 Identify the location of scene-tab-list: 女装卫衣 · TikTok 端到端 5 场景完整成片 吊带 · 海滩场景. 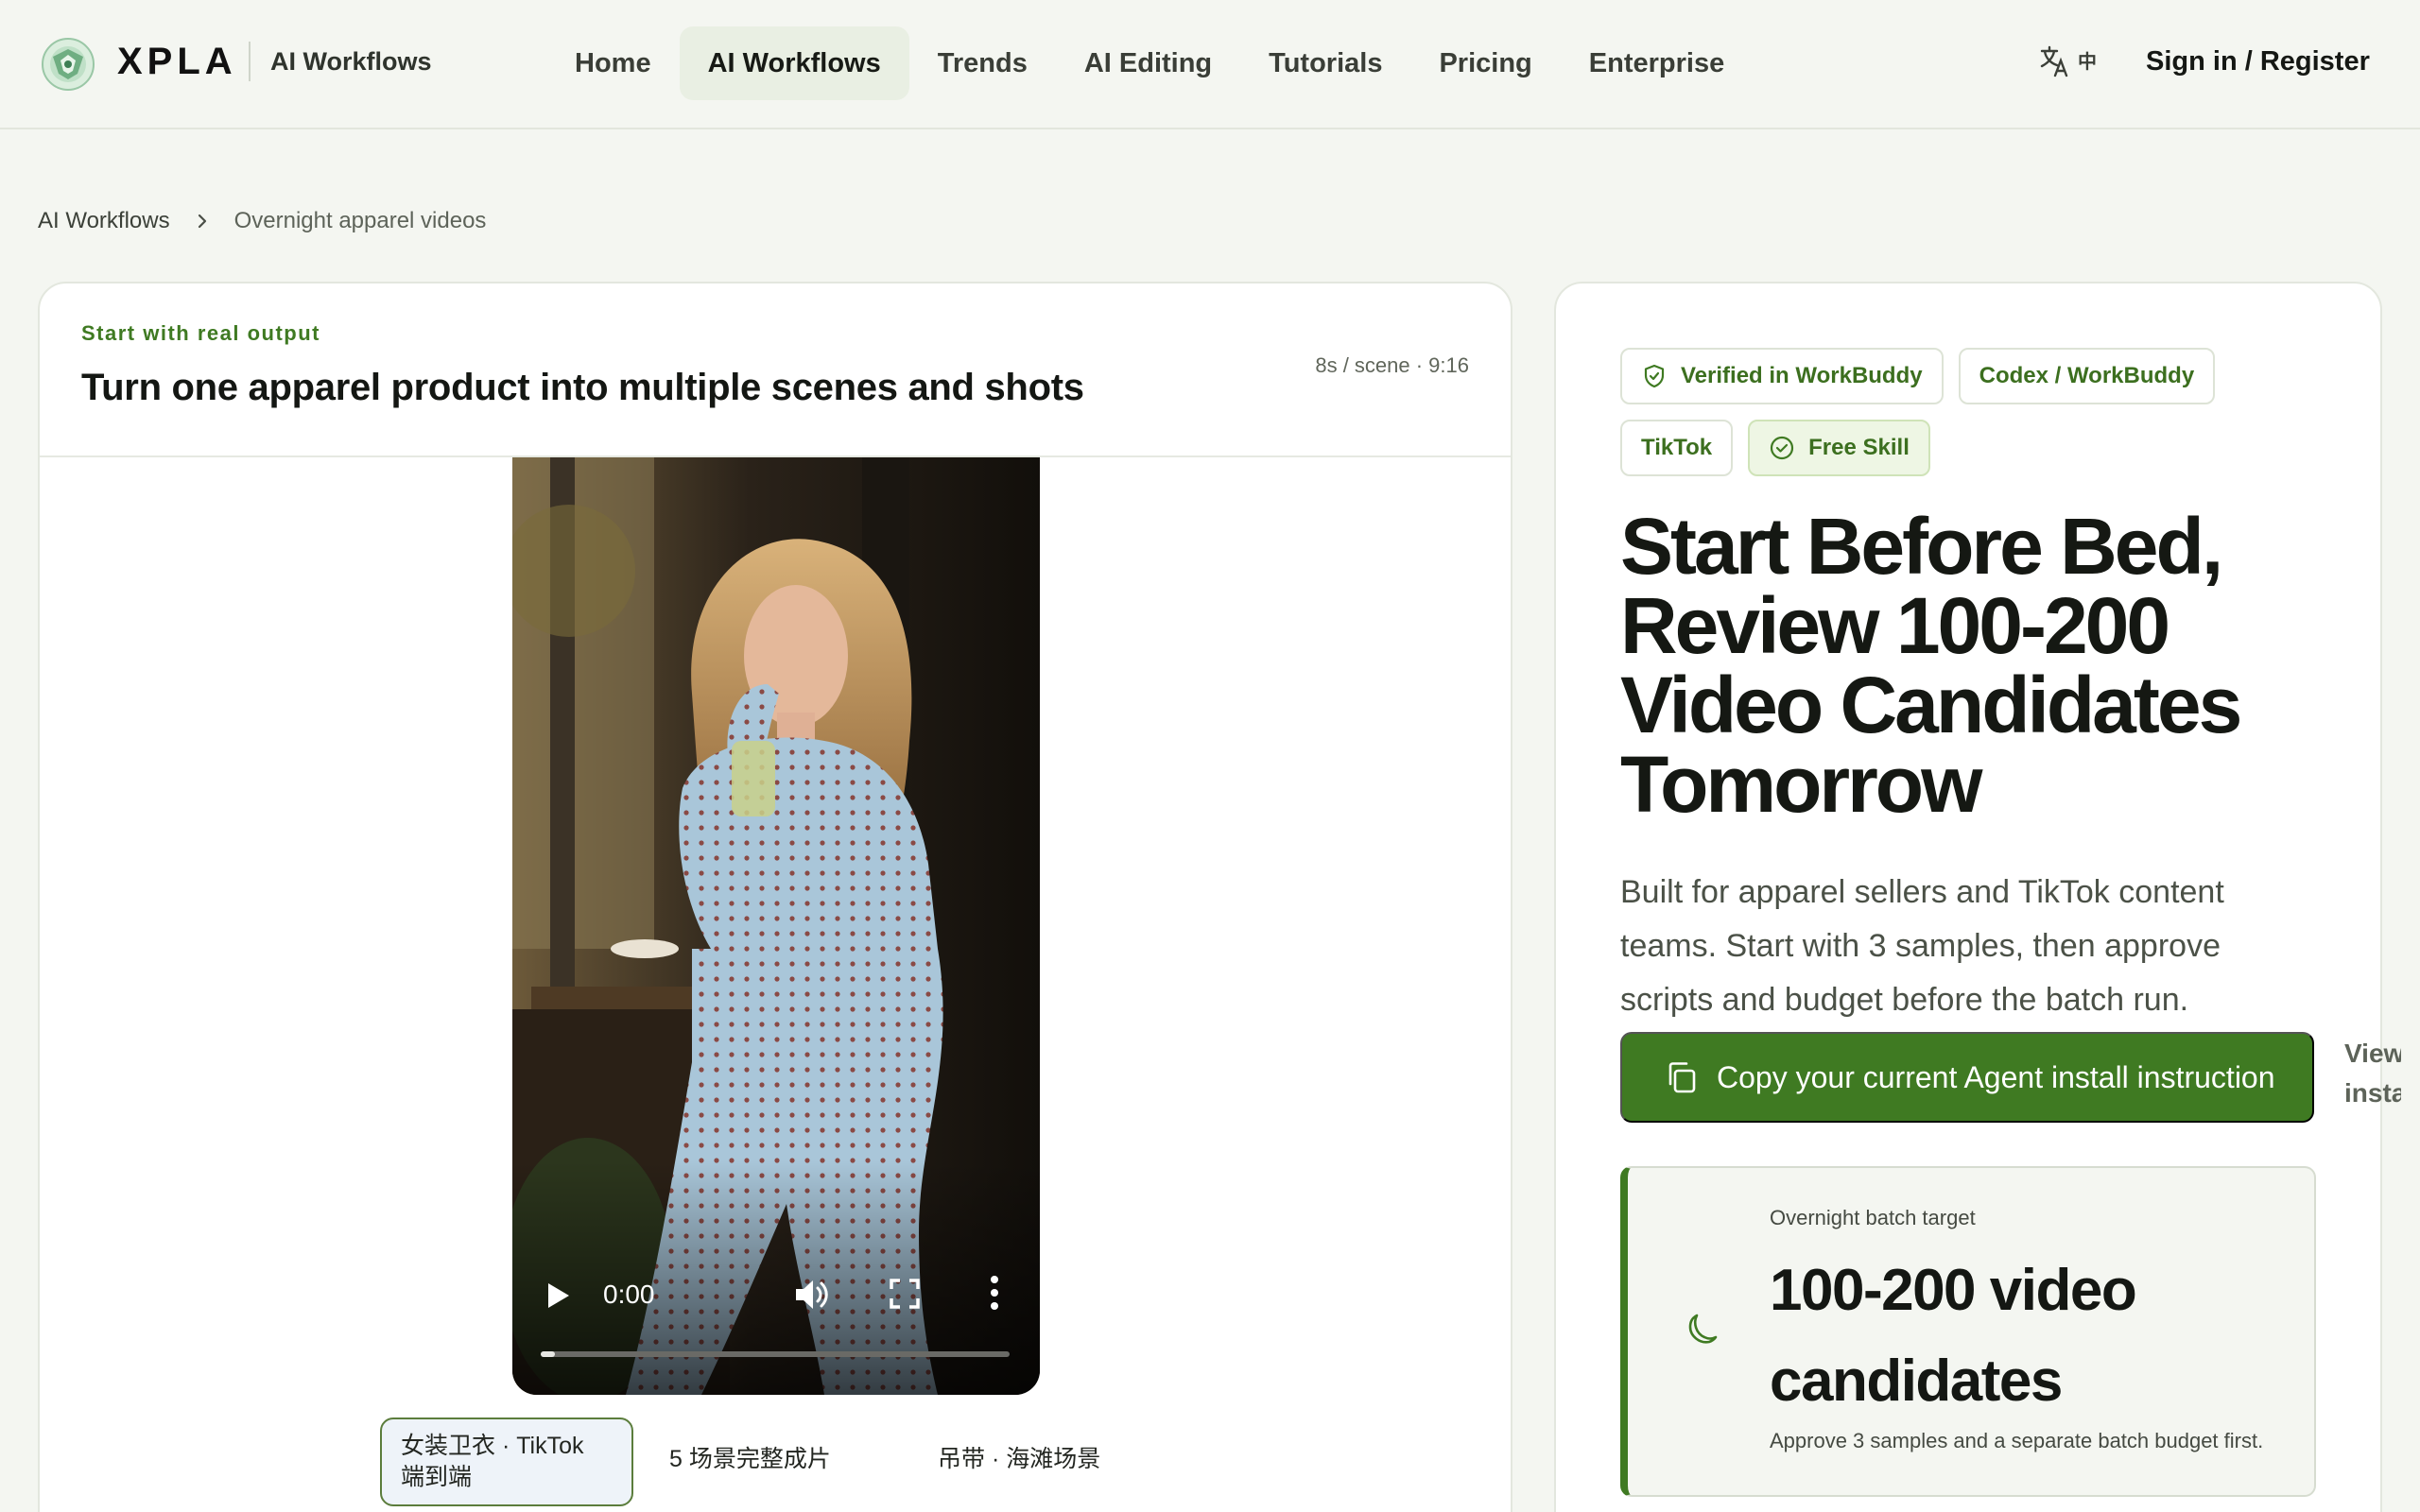
(775, 1462).